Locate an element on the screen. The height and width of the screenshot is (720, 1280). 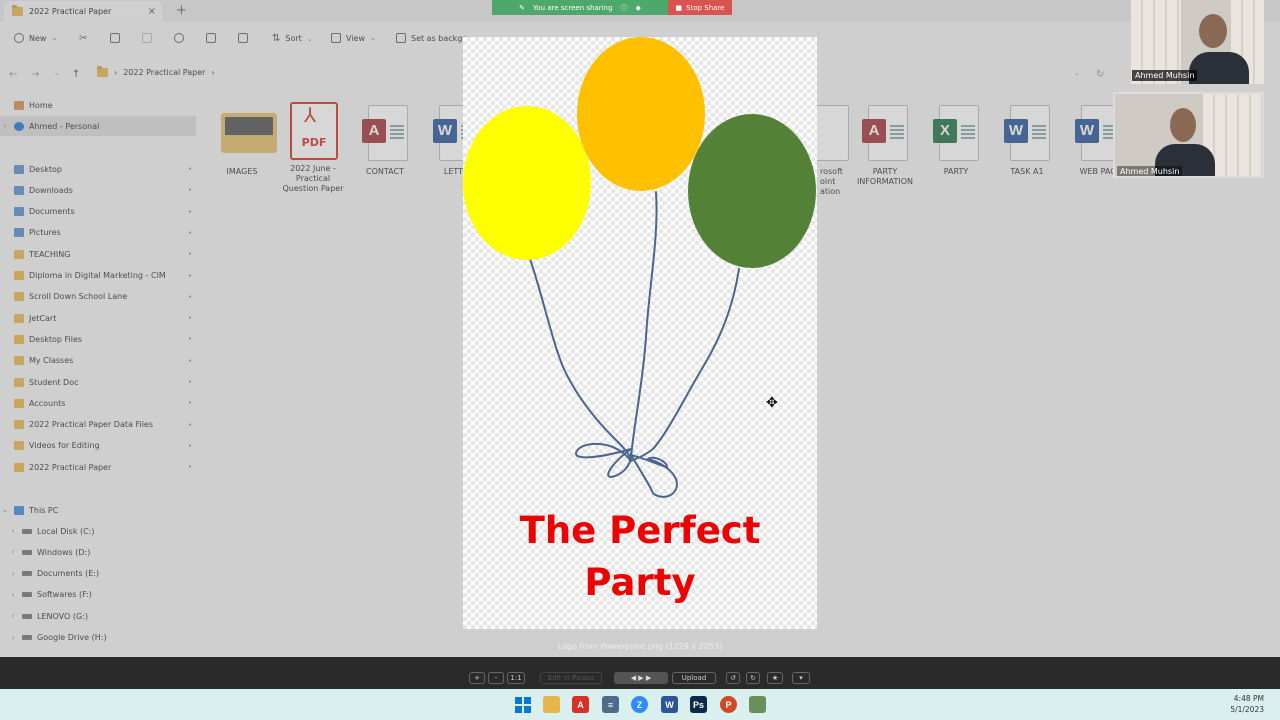
rotate-right-icon: ↻ is located at coordinates (753, 678).